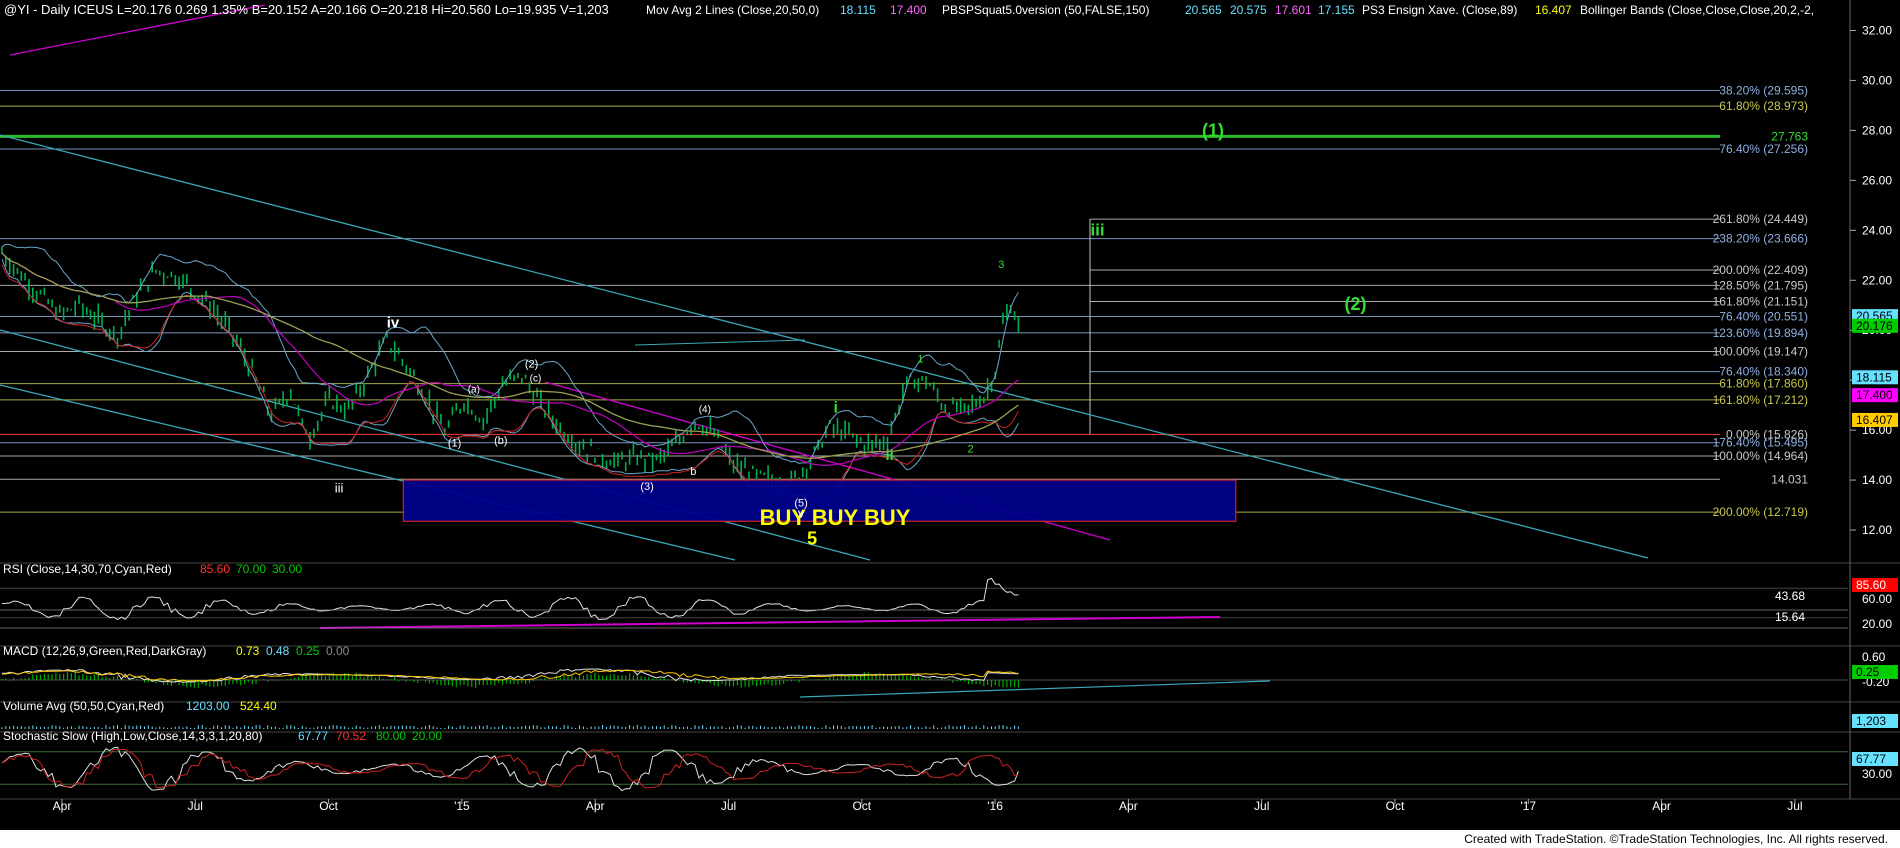 The width and height of the screenshot is (1900, 848). I want to click on wave-label: i, so click(836, 408).